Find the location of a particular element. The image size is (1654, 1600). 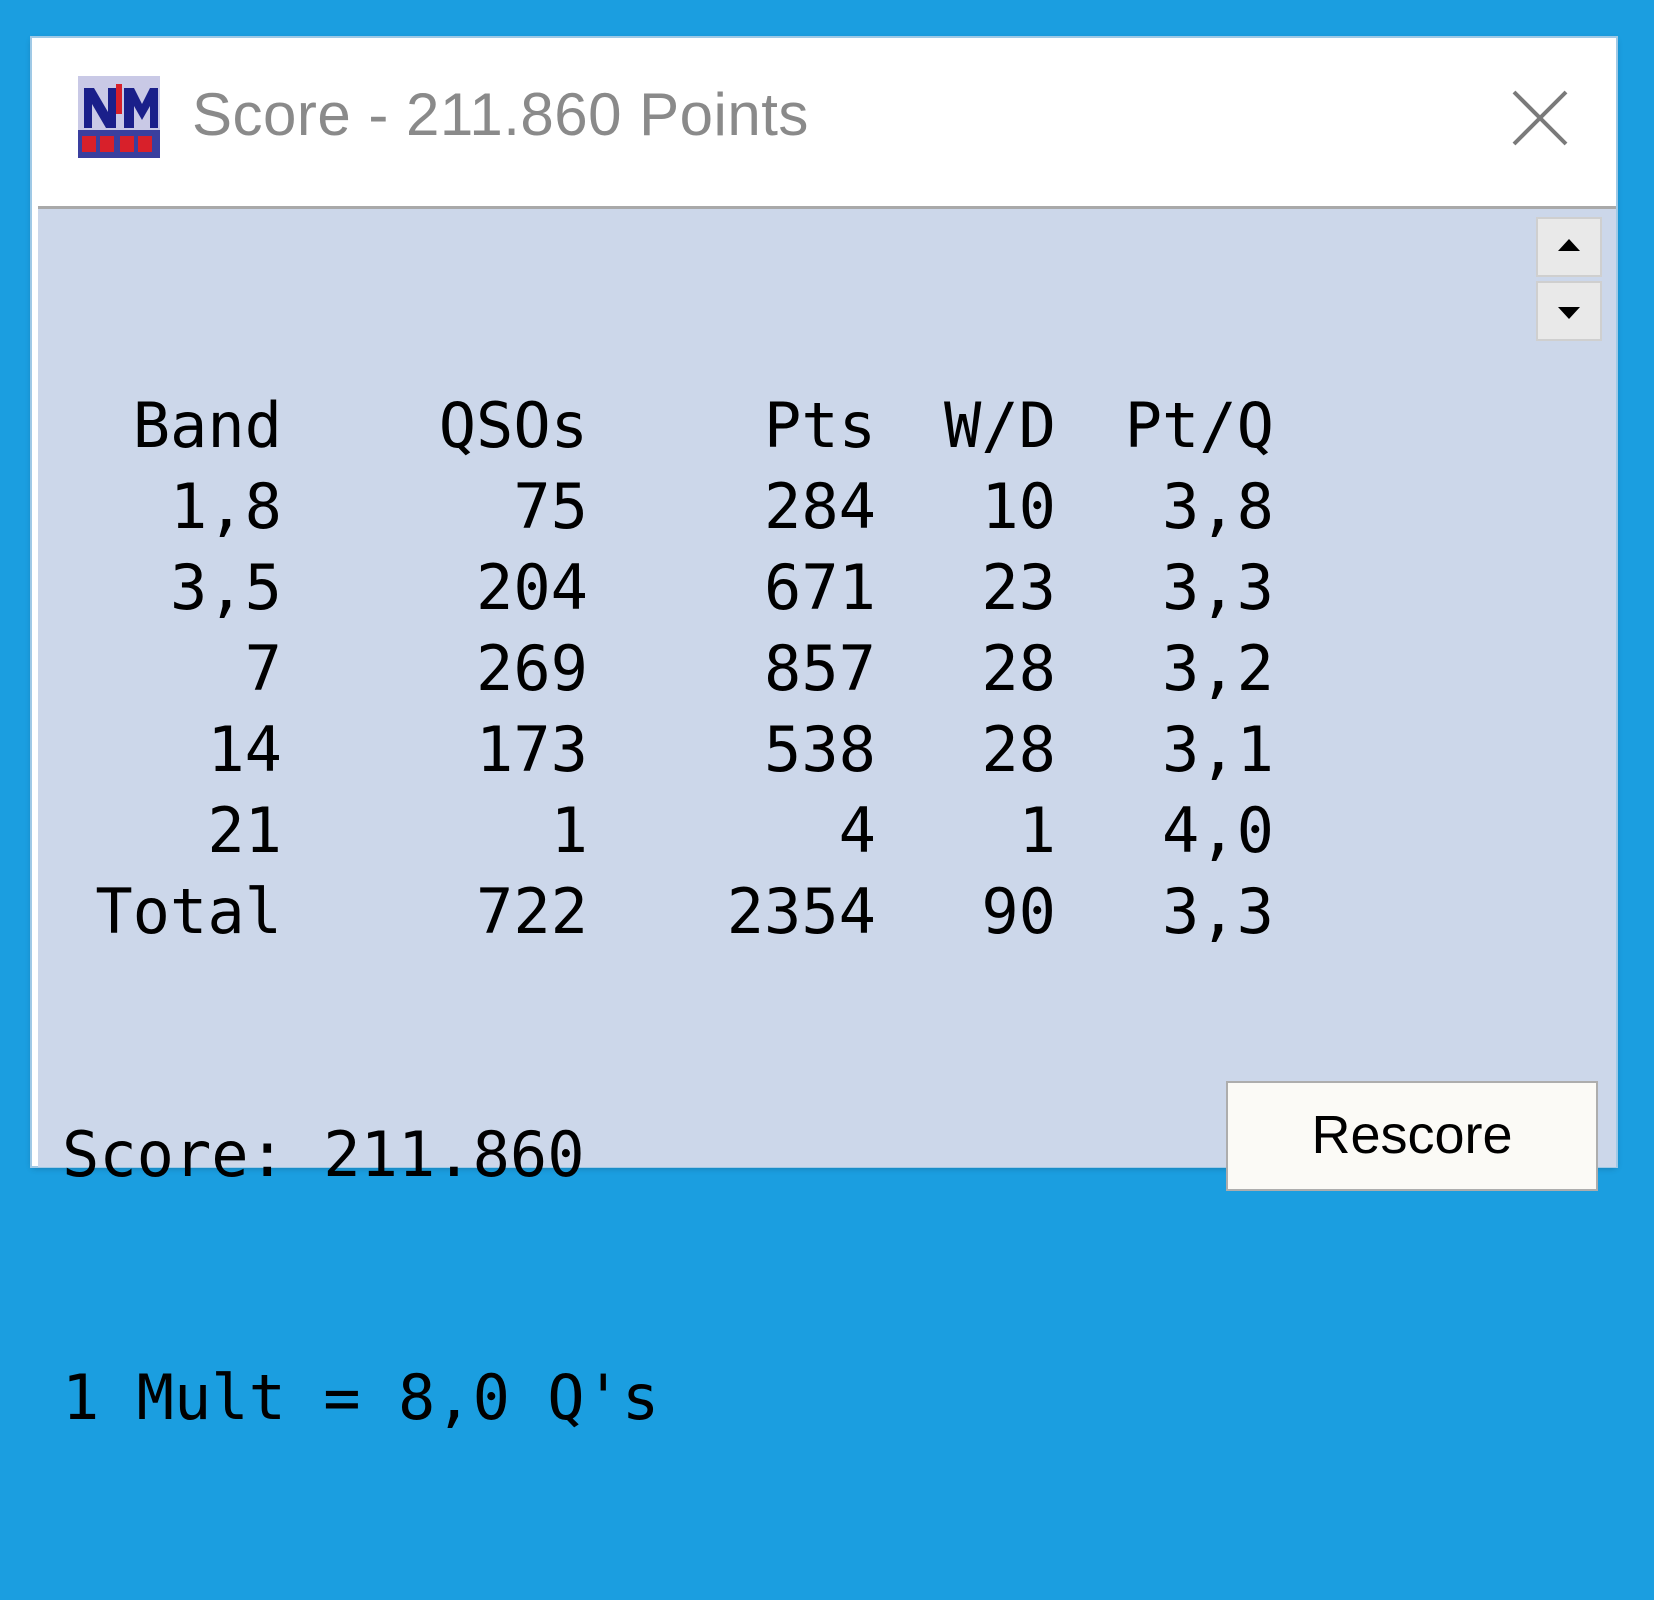

scroll-up-button is located at coordinates (1569, 247).